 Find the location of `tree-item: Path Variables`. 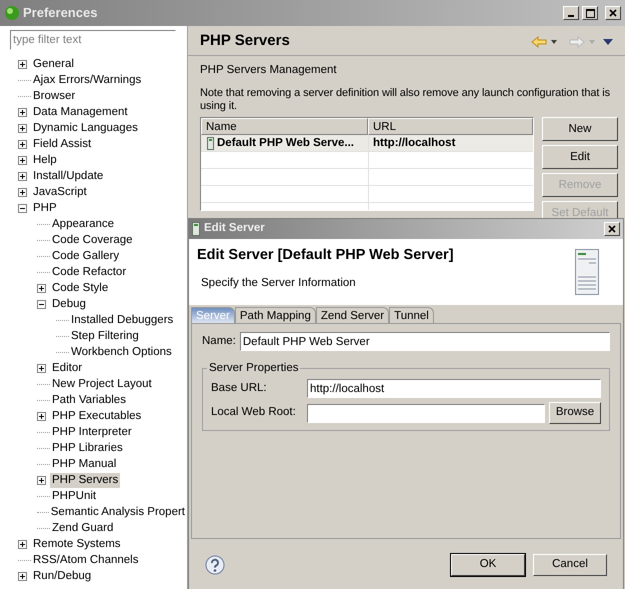

tree-item: Path Variables is located at coordinates (89, 400).